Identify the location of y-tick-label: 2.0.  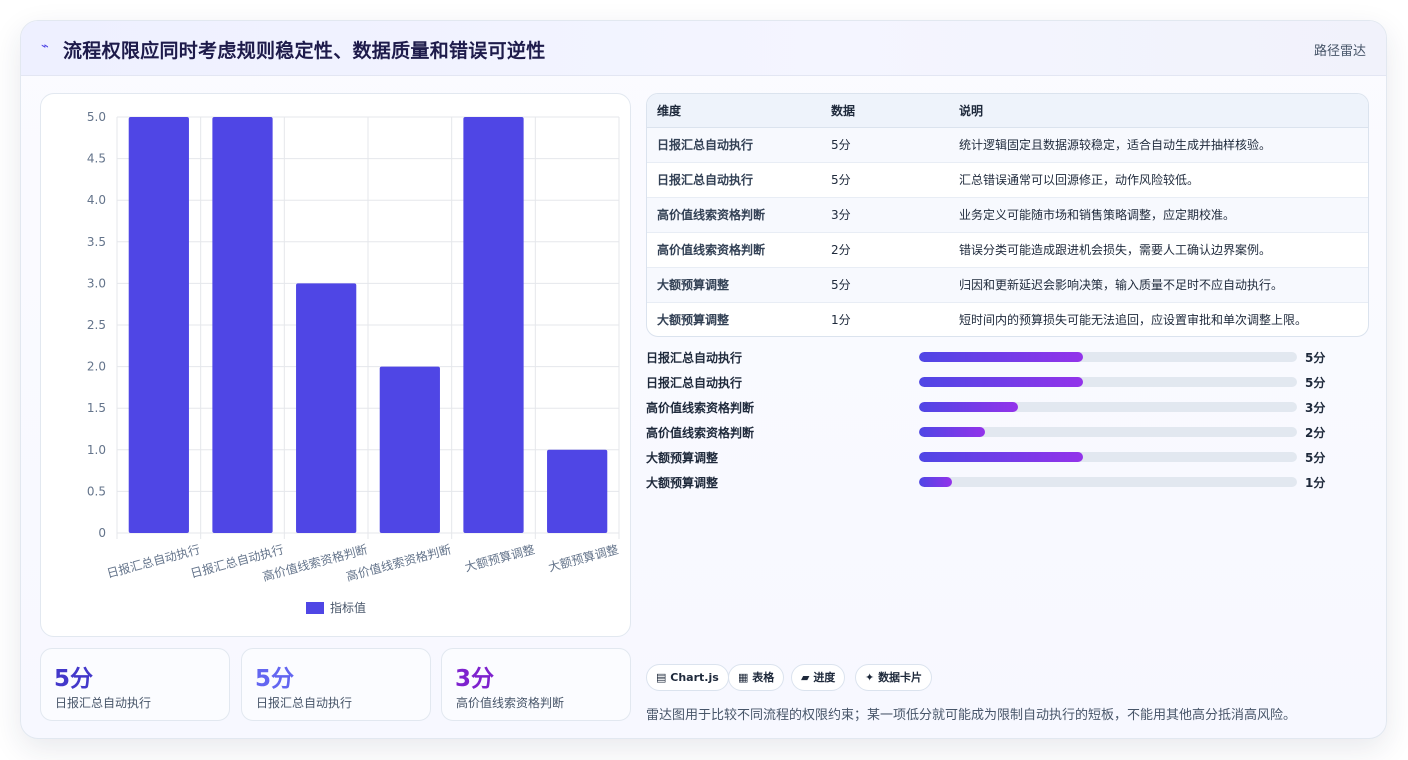
(96, 367).